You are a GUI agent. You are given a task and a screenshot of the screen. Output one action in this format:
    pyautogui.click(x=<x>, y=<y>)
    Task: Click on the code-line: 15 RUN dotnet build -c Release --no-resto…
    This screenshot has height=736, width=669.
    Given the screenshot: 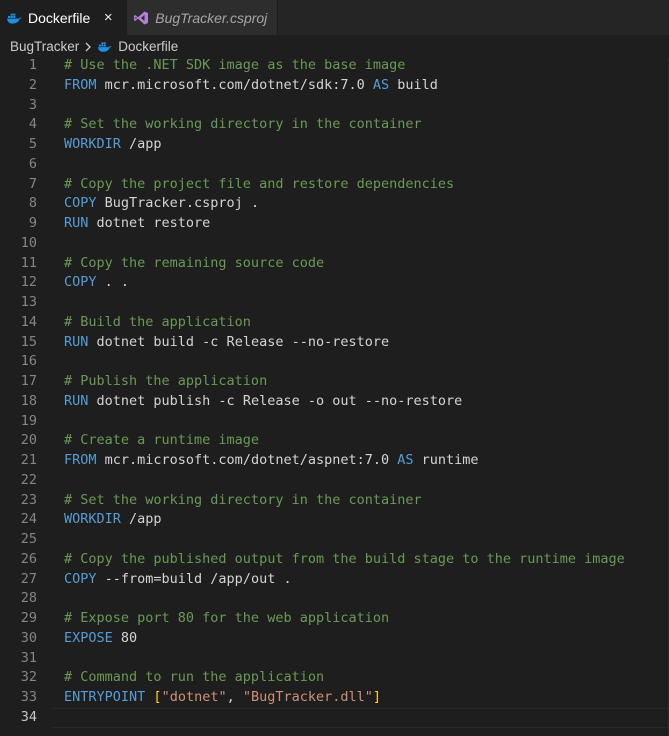 What is the action you would take?
    pyautogui.click(x=334, y=343)
    